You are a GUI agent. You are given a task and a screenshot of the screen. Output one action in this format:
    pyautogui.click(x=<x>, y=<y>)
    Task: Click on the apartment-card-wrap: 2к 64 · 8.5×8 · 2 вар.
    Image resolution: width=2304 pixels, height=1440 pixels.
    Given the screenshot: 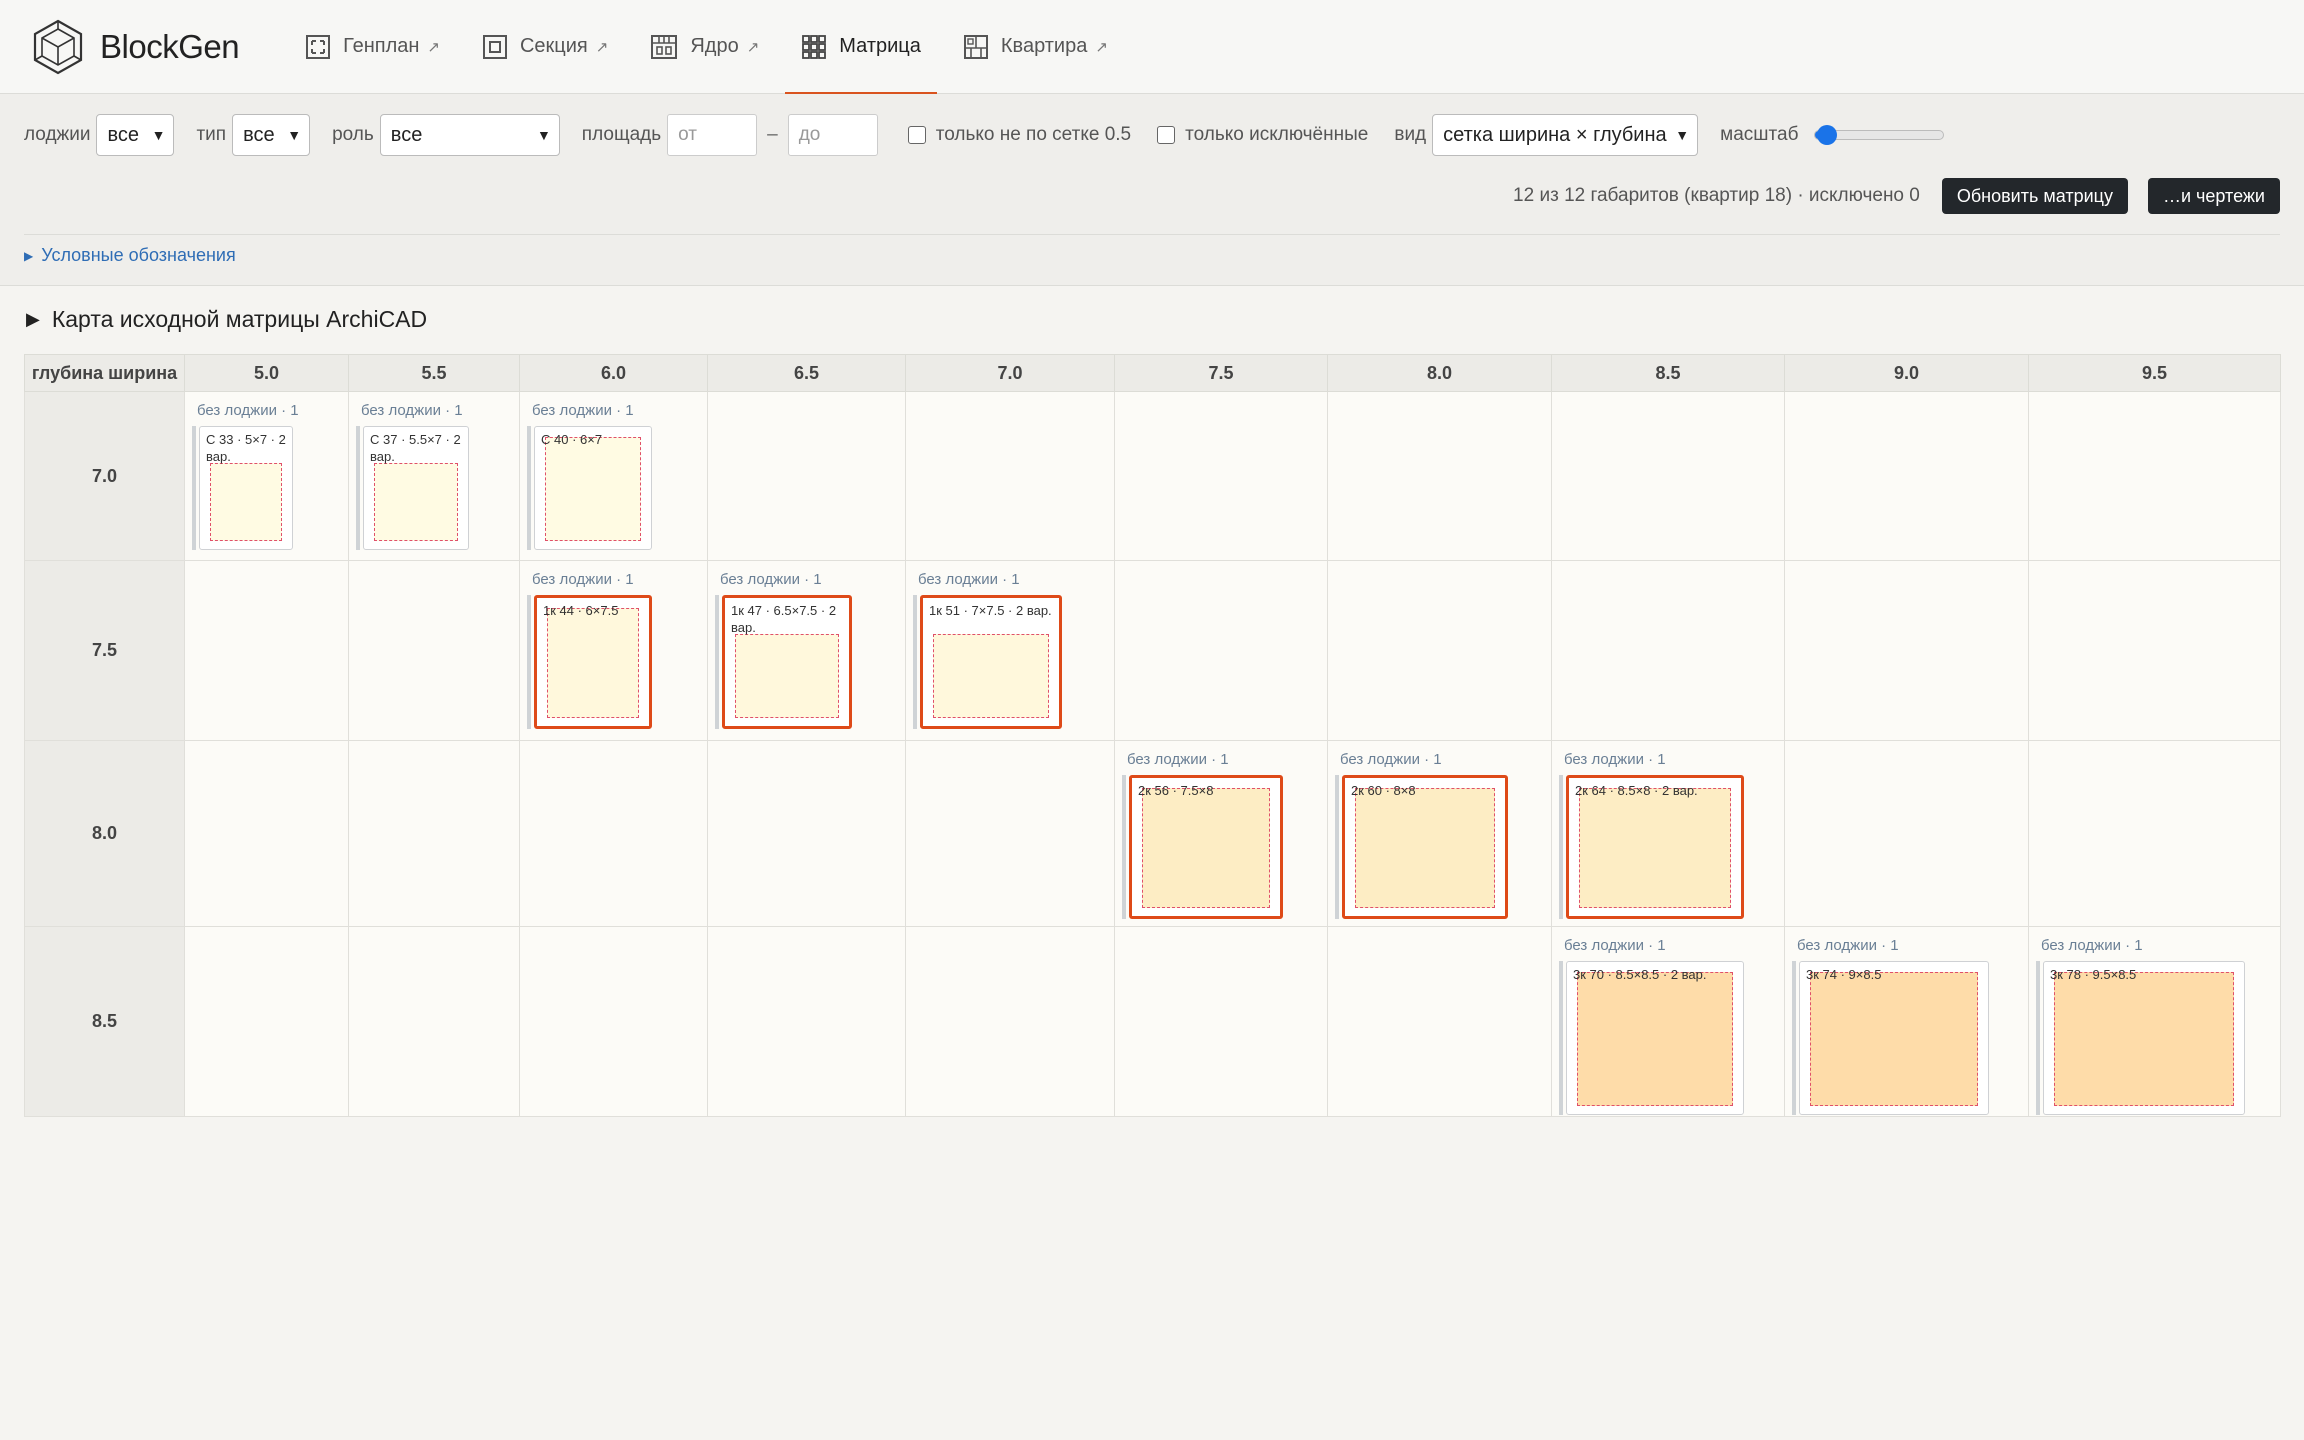 What is the action you would take?
    pyautogui.click(x=1651, y=847)
    